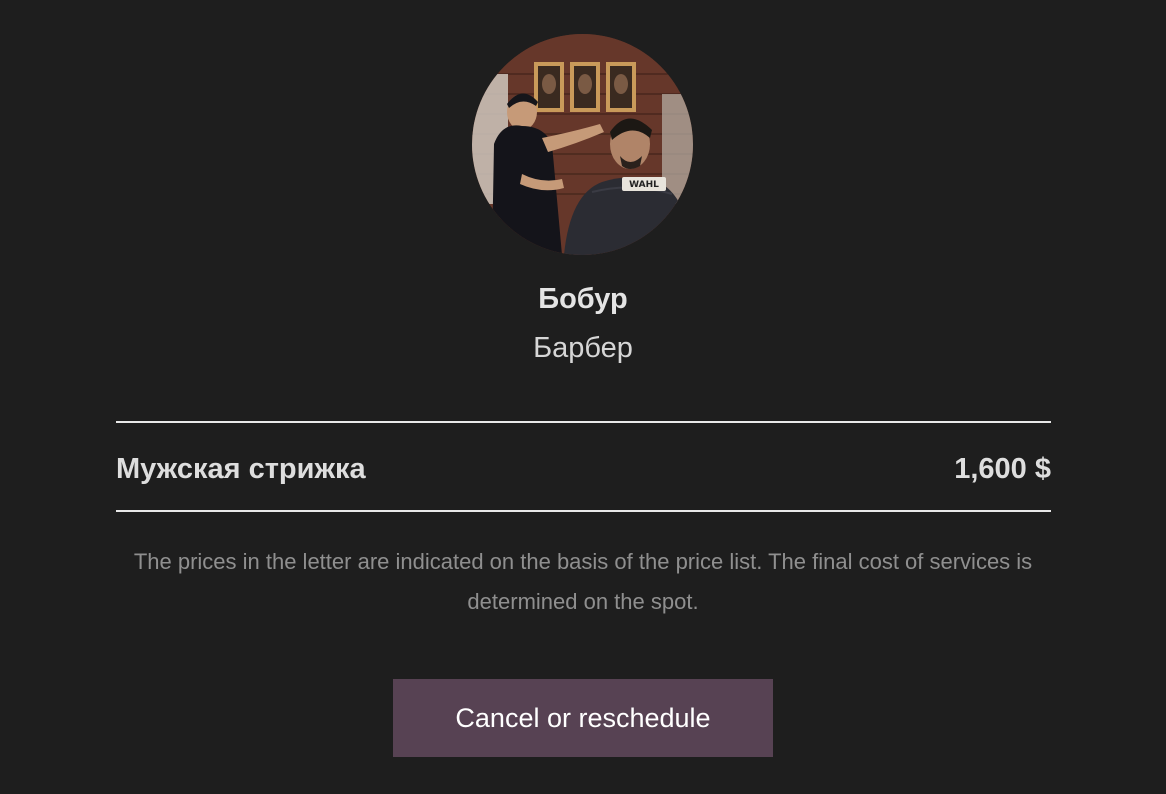 The width and height of the screenshot is (1166, 794). What do you see at coordinates (241, 468) in the screenshot?
I see `service-name: Мужская стрижка` at bounding box center [241, 468].